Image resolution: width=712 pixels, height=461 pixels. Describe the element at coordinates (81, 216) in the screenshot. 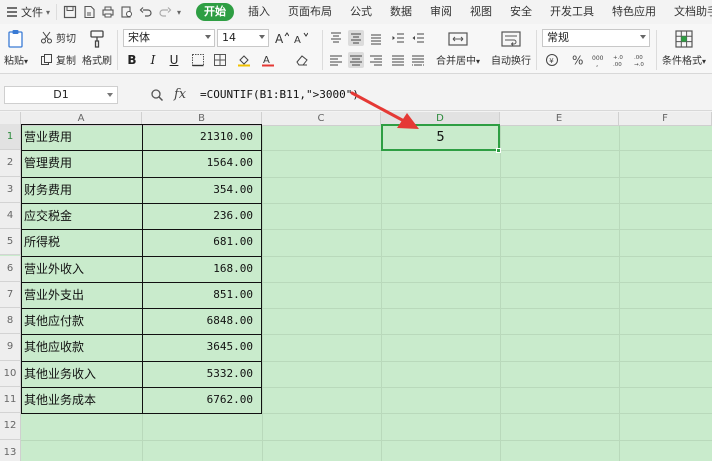

I see `cell-a4: 应交税金` at that location.